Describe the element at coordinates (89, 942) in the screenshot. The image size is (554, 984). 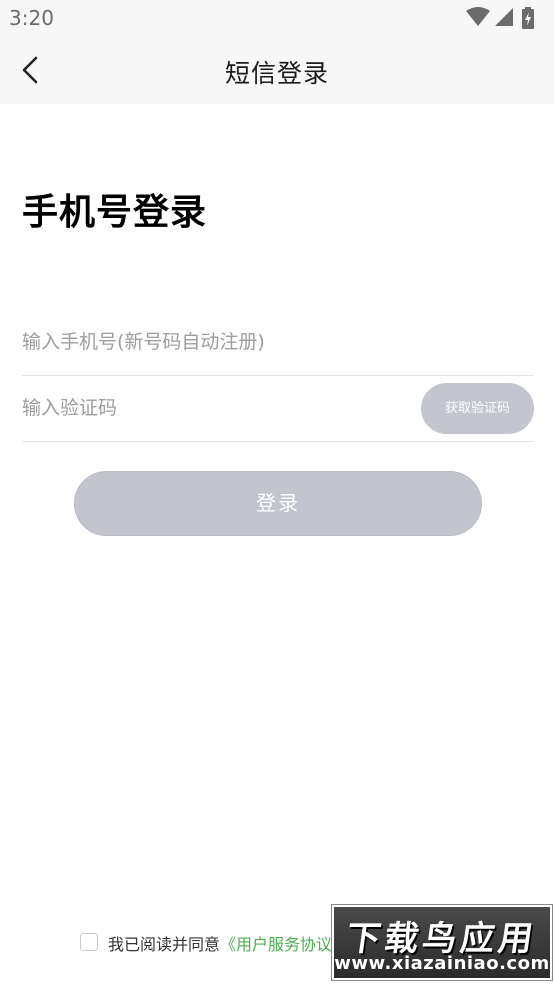
I see `agree-checkbox` at that location.